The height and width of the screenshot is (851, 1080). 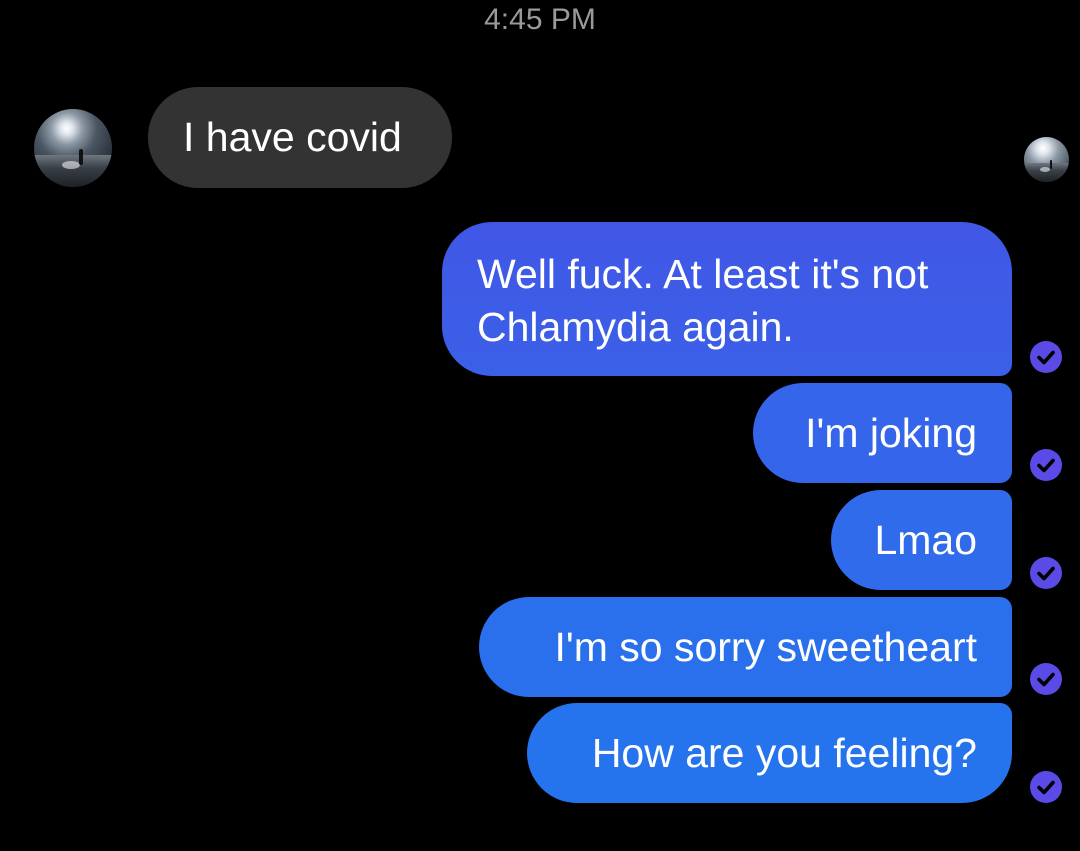 What do you see at coordinates (540, 19) in the screenshot?
I see `chat-timestamp: 4:45 PM` at bounding box center [540, 19].